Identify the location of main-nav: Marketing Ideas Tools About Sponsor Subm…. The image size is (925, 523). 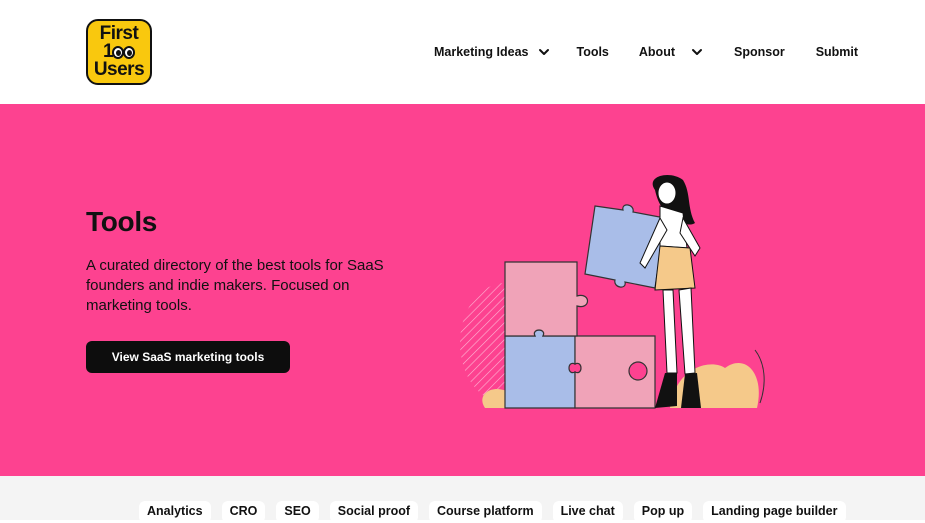
(646, 52).